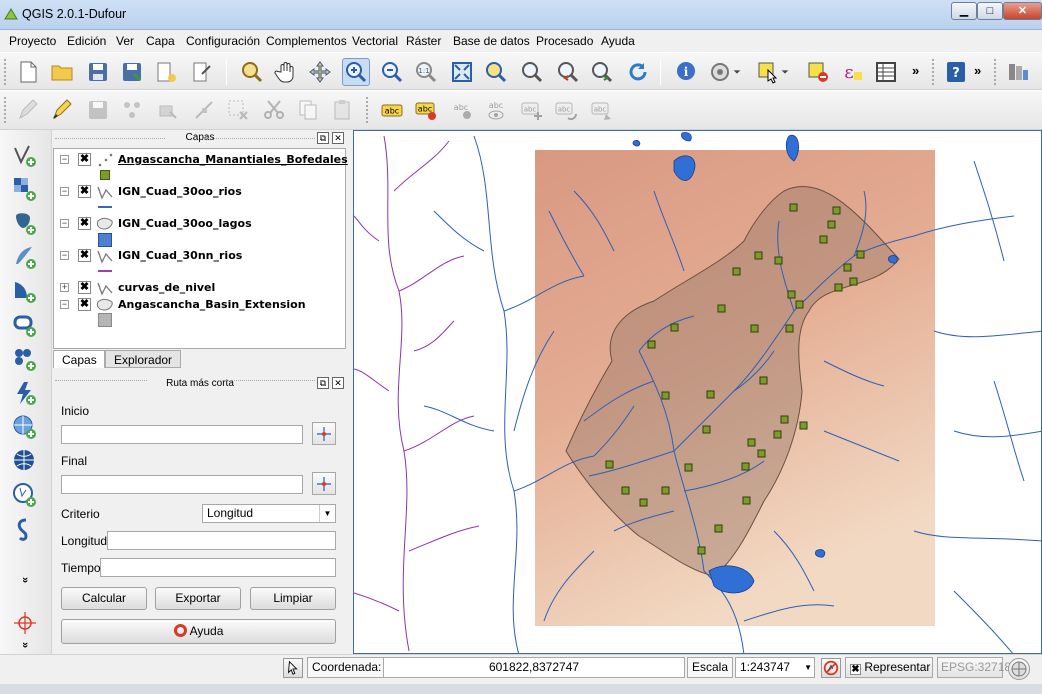 The image size is (1042, 694). Describe the element at coordinates (956, 72) in the screenshot. I see `help-icon: ?` at that location.